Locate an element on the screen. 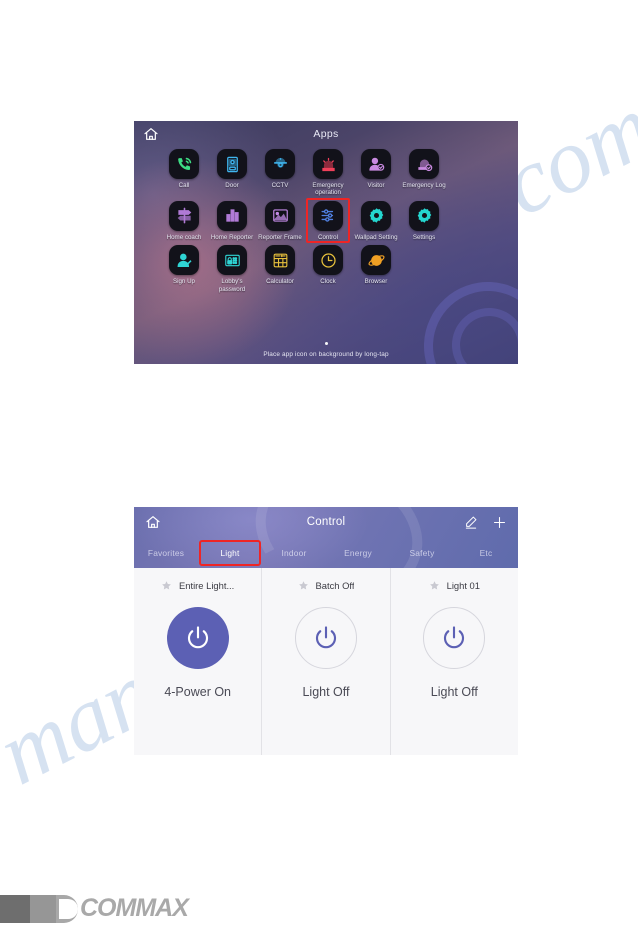  tab-favorites: Favorites is located at coordinates (166, 553).